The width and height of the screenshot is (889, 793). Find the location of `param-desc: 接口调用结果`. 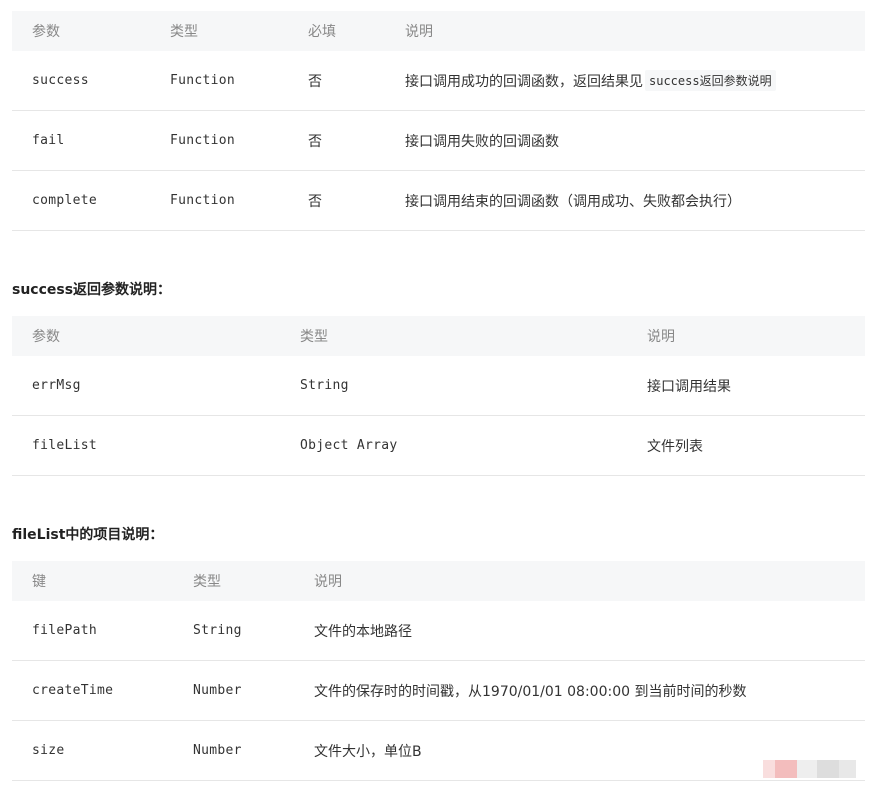

param-desc: 接口调用结果 is located at coordinates (689, 386).